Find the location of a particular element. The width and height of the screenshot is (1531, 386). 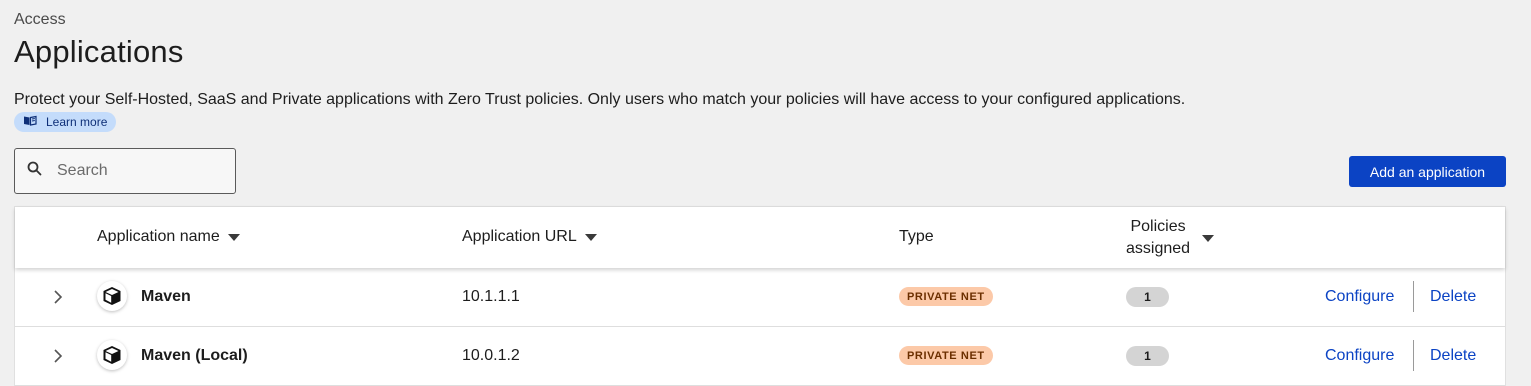

search-box is located at coordinates (125, 171).